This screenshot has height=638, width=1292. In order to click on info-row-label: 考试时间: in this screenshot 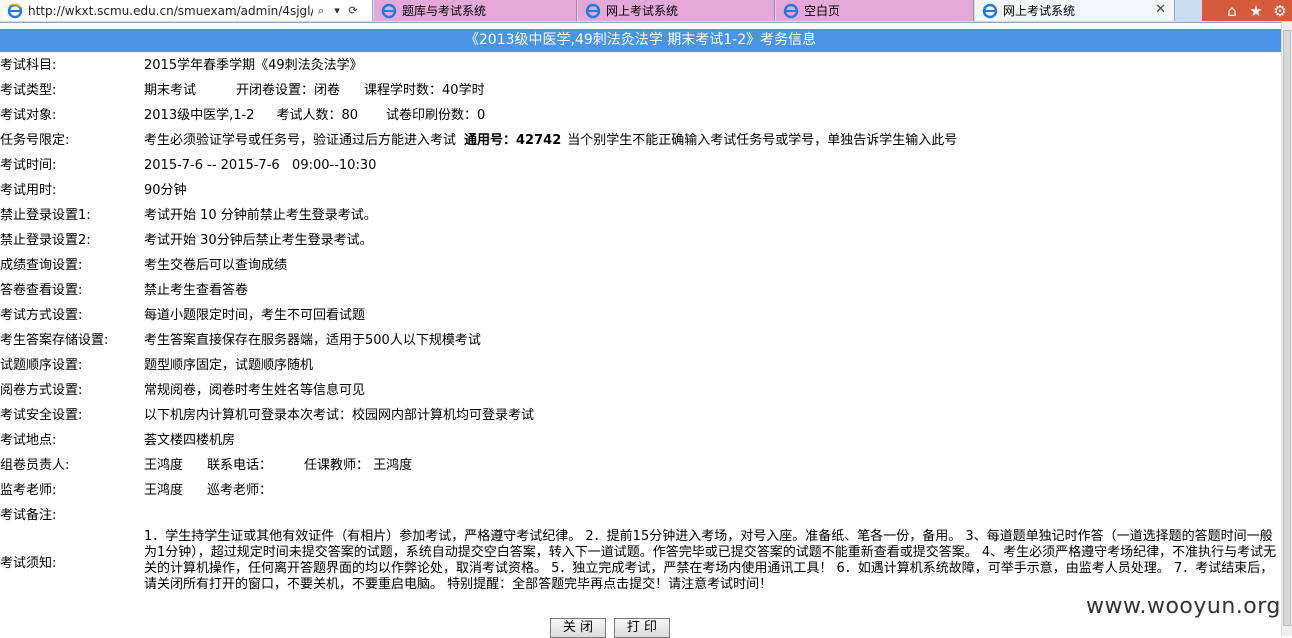, I will do `click(70, 166)`.